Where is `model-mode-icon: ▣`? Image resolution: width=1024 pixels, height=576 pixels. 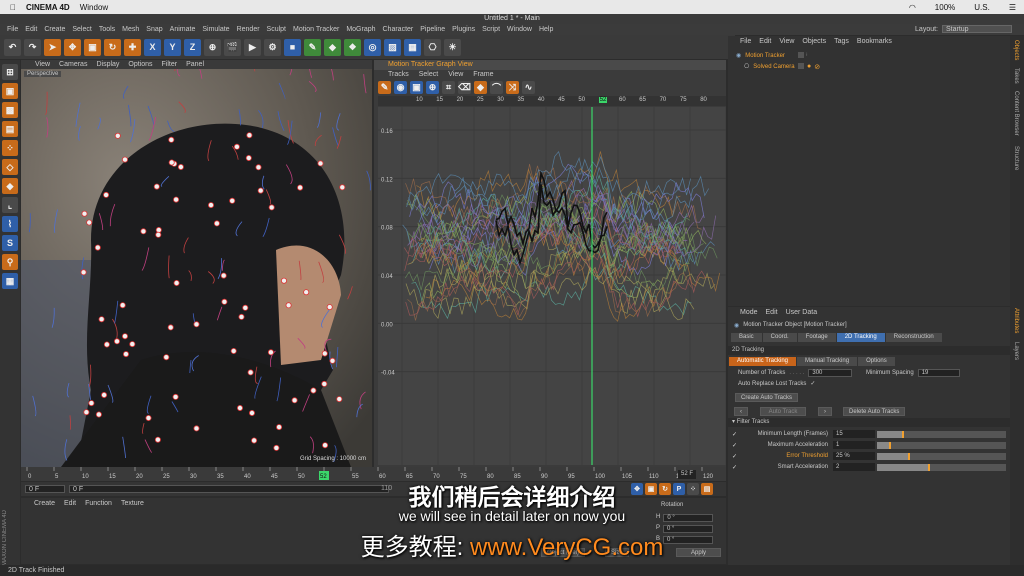 model-mode-icon: ▣ is located at coordinates (10, 91).